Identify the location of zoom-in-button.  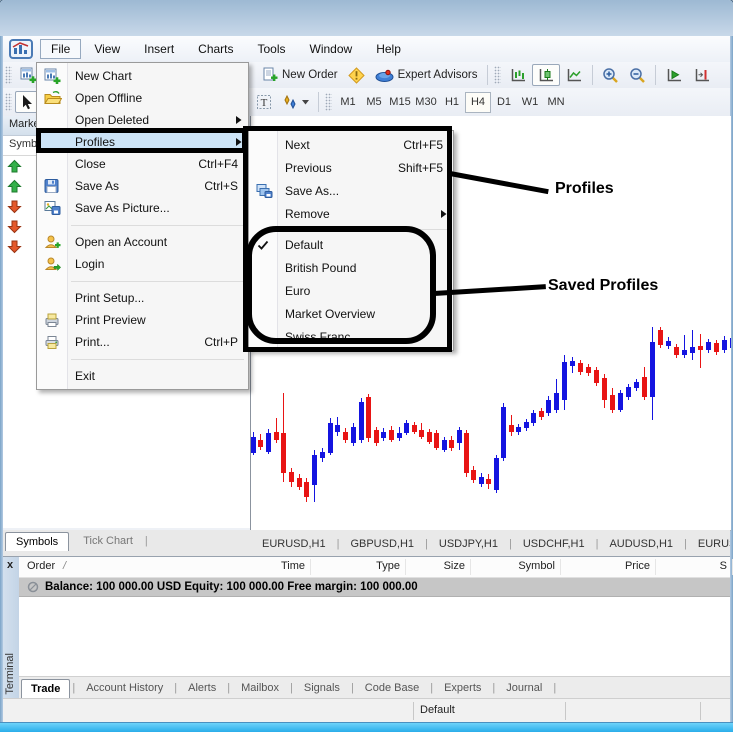
(610, 75).